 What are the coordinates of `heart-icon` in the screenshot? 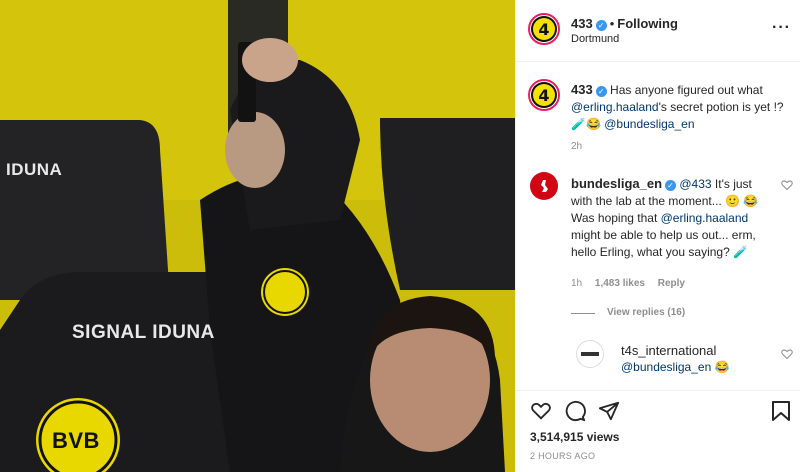 It's located at (541, 411).